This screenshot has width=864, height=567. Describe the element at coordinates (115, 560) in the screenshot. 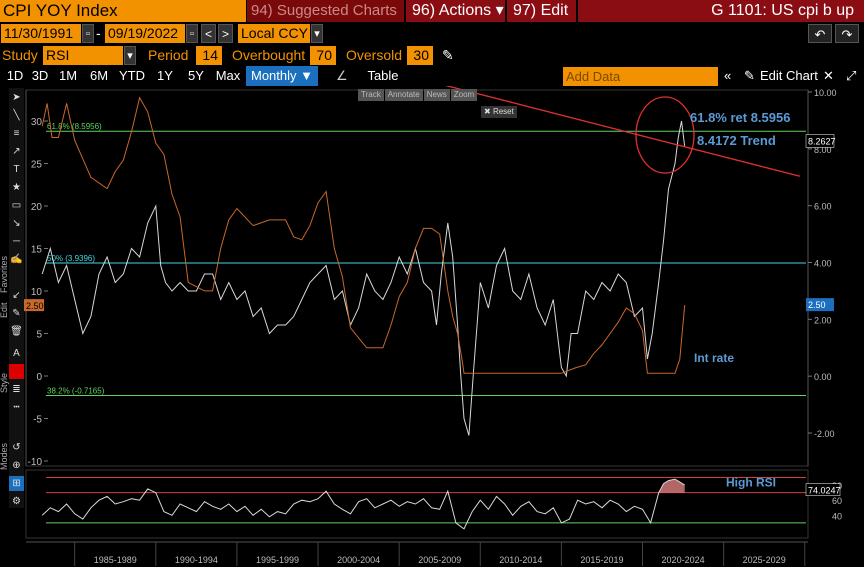

I see `x-tick-label: 1985-1989` at that location.